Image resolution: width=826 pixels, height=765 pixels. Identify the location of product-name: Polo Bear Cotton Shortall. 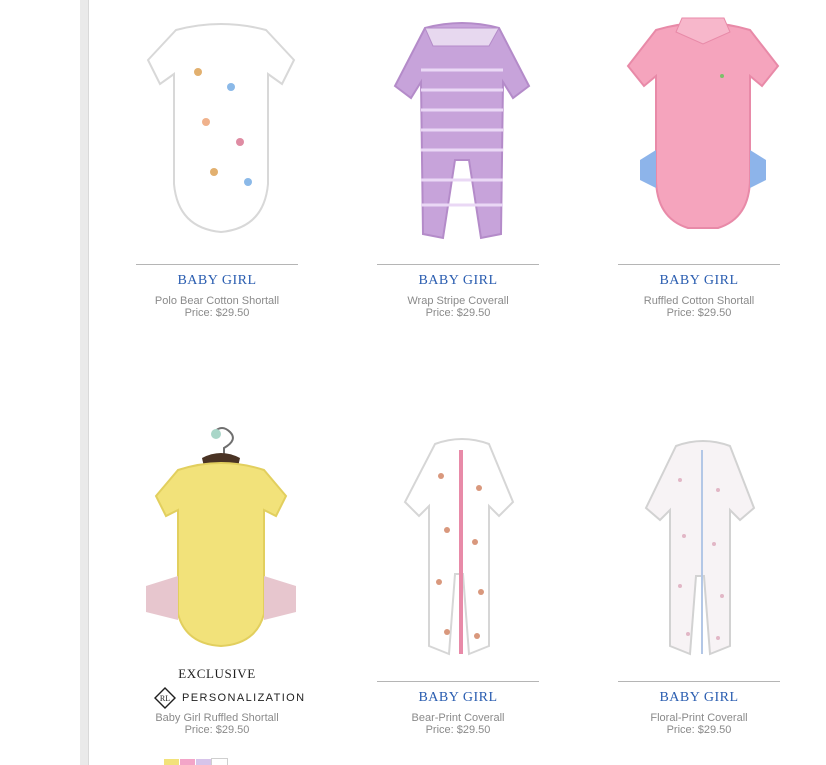
(217, 301).